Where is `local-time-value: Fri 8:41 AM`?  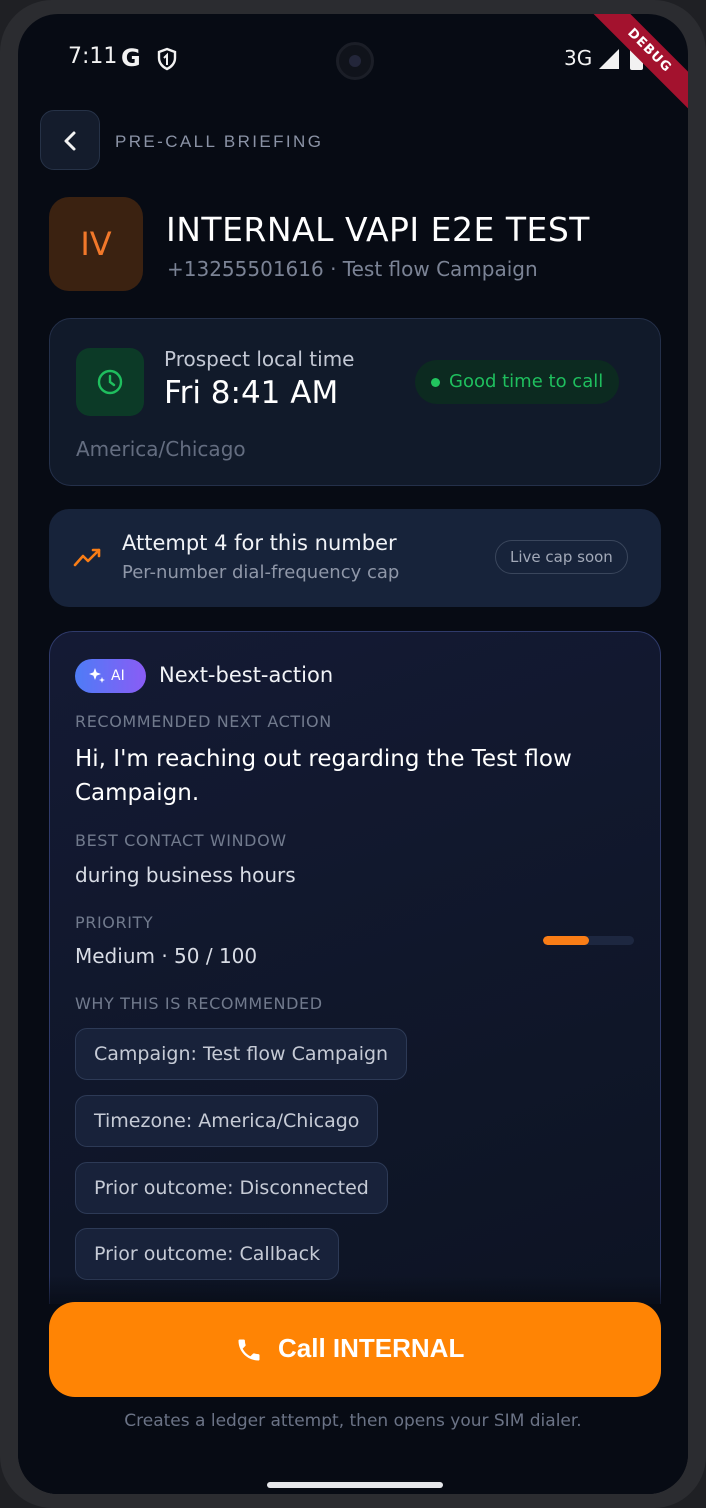 local-time-value: Fri 8:41 AM is located at coordinates (251, 393).